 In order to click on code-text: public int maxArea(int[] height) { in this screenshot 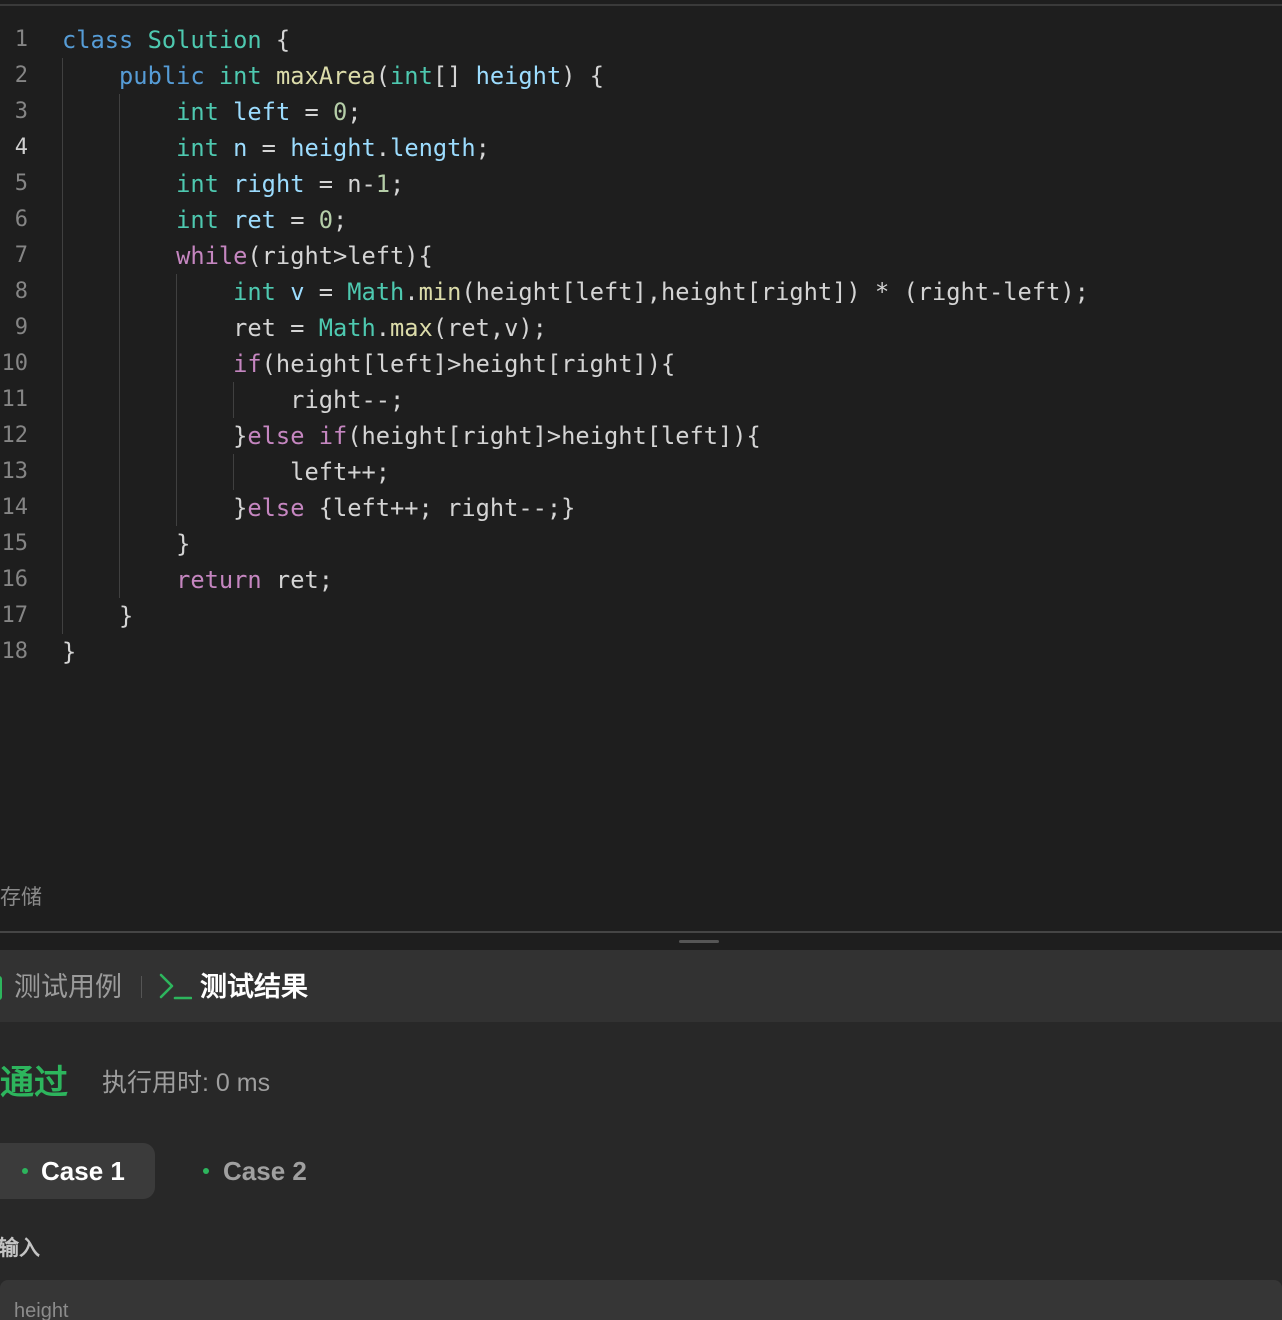, I will do `click(333, 76)`.